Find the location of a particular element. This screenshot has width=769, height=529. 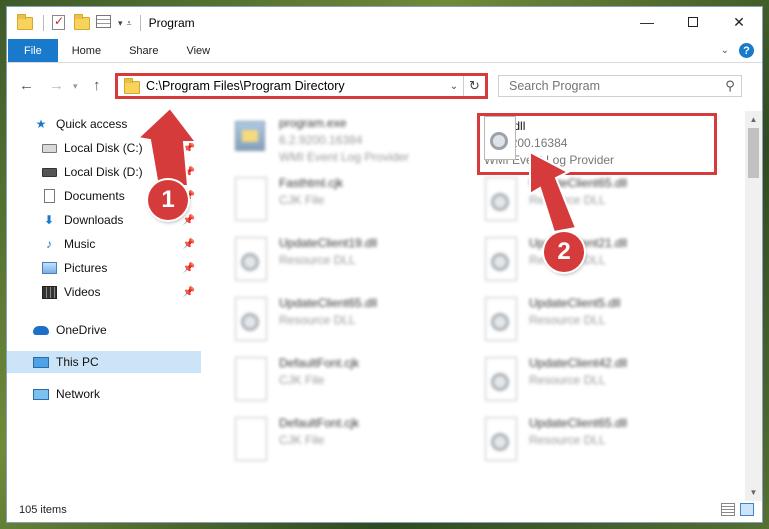

details-view-icon is located at coordinates (728, 509).